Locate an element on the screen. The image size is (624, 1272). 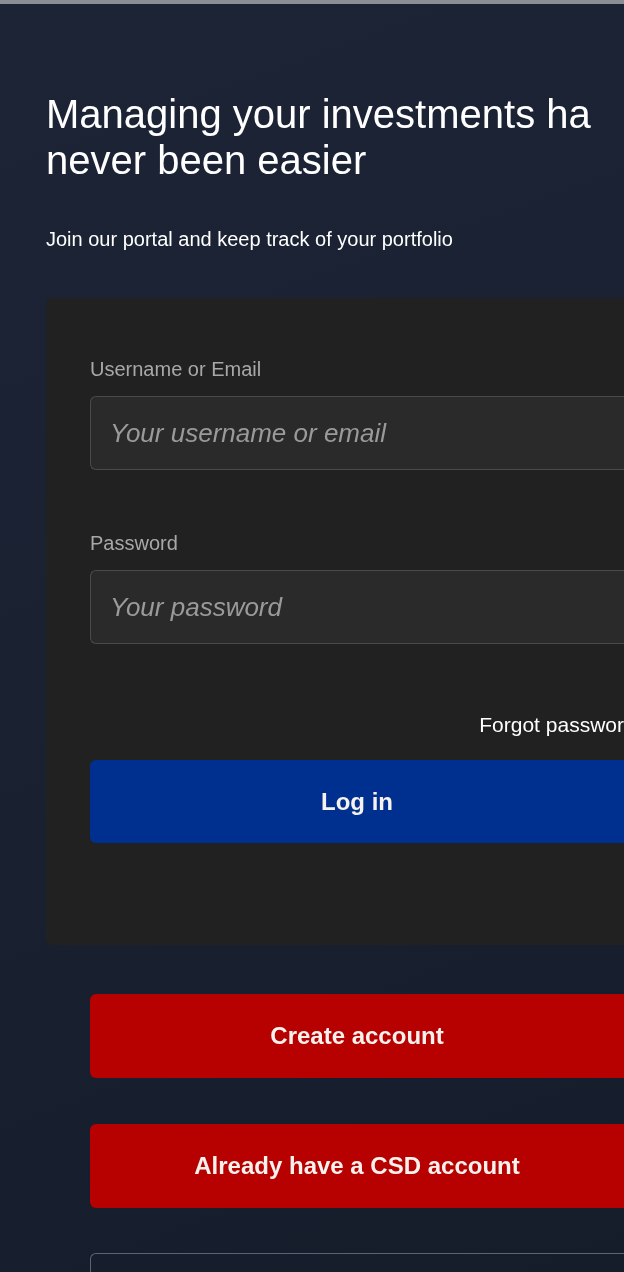
login-button: Log in is located at coordinates (357, 801).